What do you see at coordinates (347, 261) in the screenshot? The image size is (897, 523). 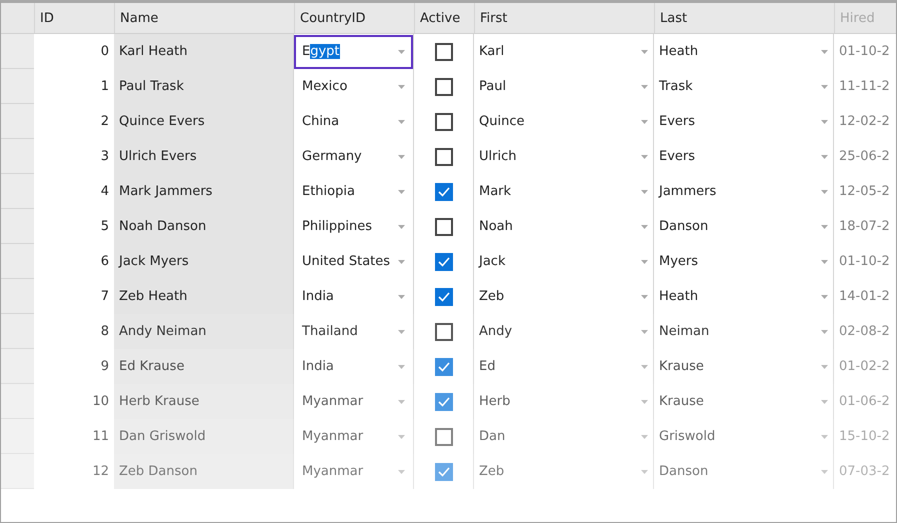 I see `country-text: United States` at bounding box center [347, 261].